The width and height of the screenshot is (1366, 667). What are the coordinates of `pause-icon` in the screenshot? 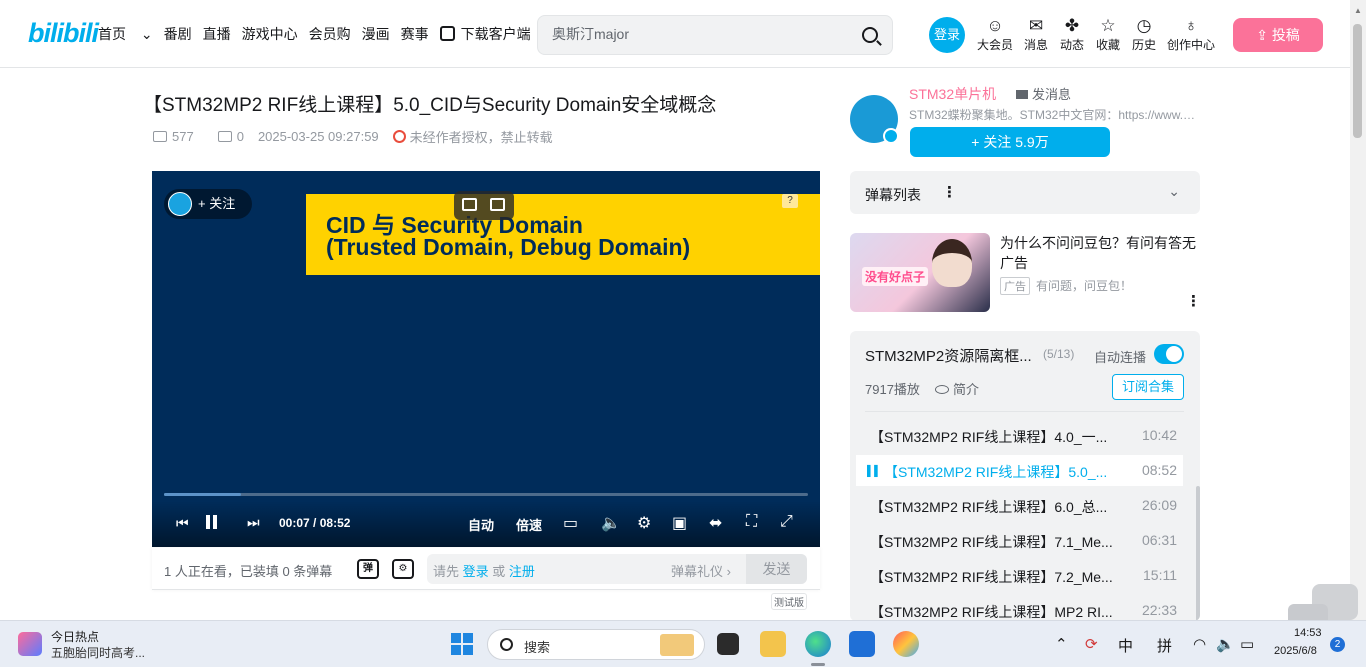 It's located at (212, 522).